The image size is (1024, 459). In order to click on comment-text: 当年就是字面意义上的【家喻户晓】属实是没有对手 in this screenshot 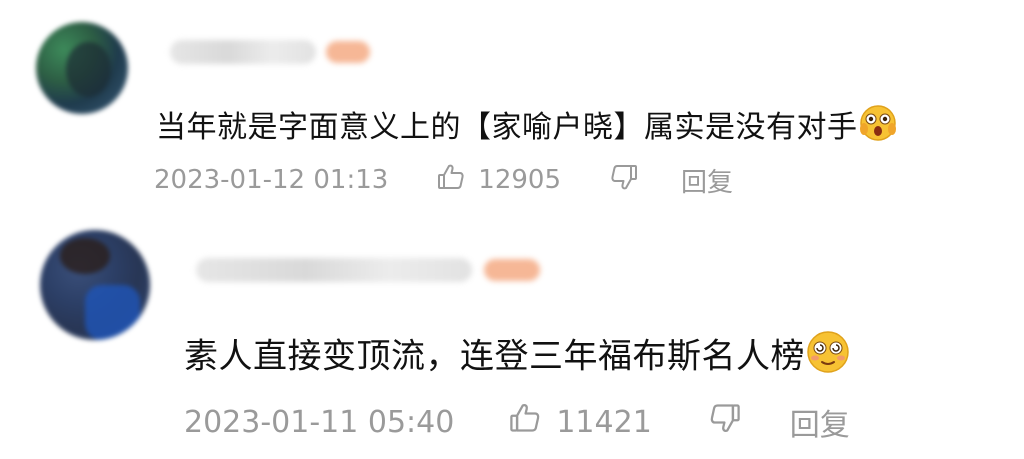, I will do `click(527, 128)`.